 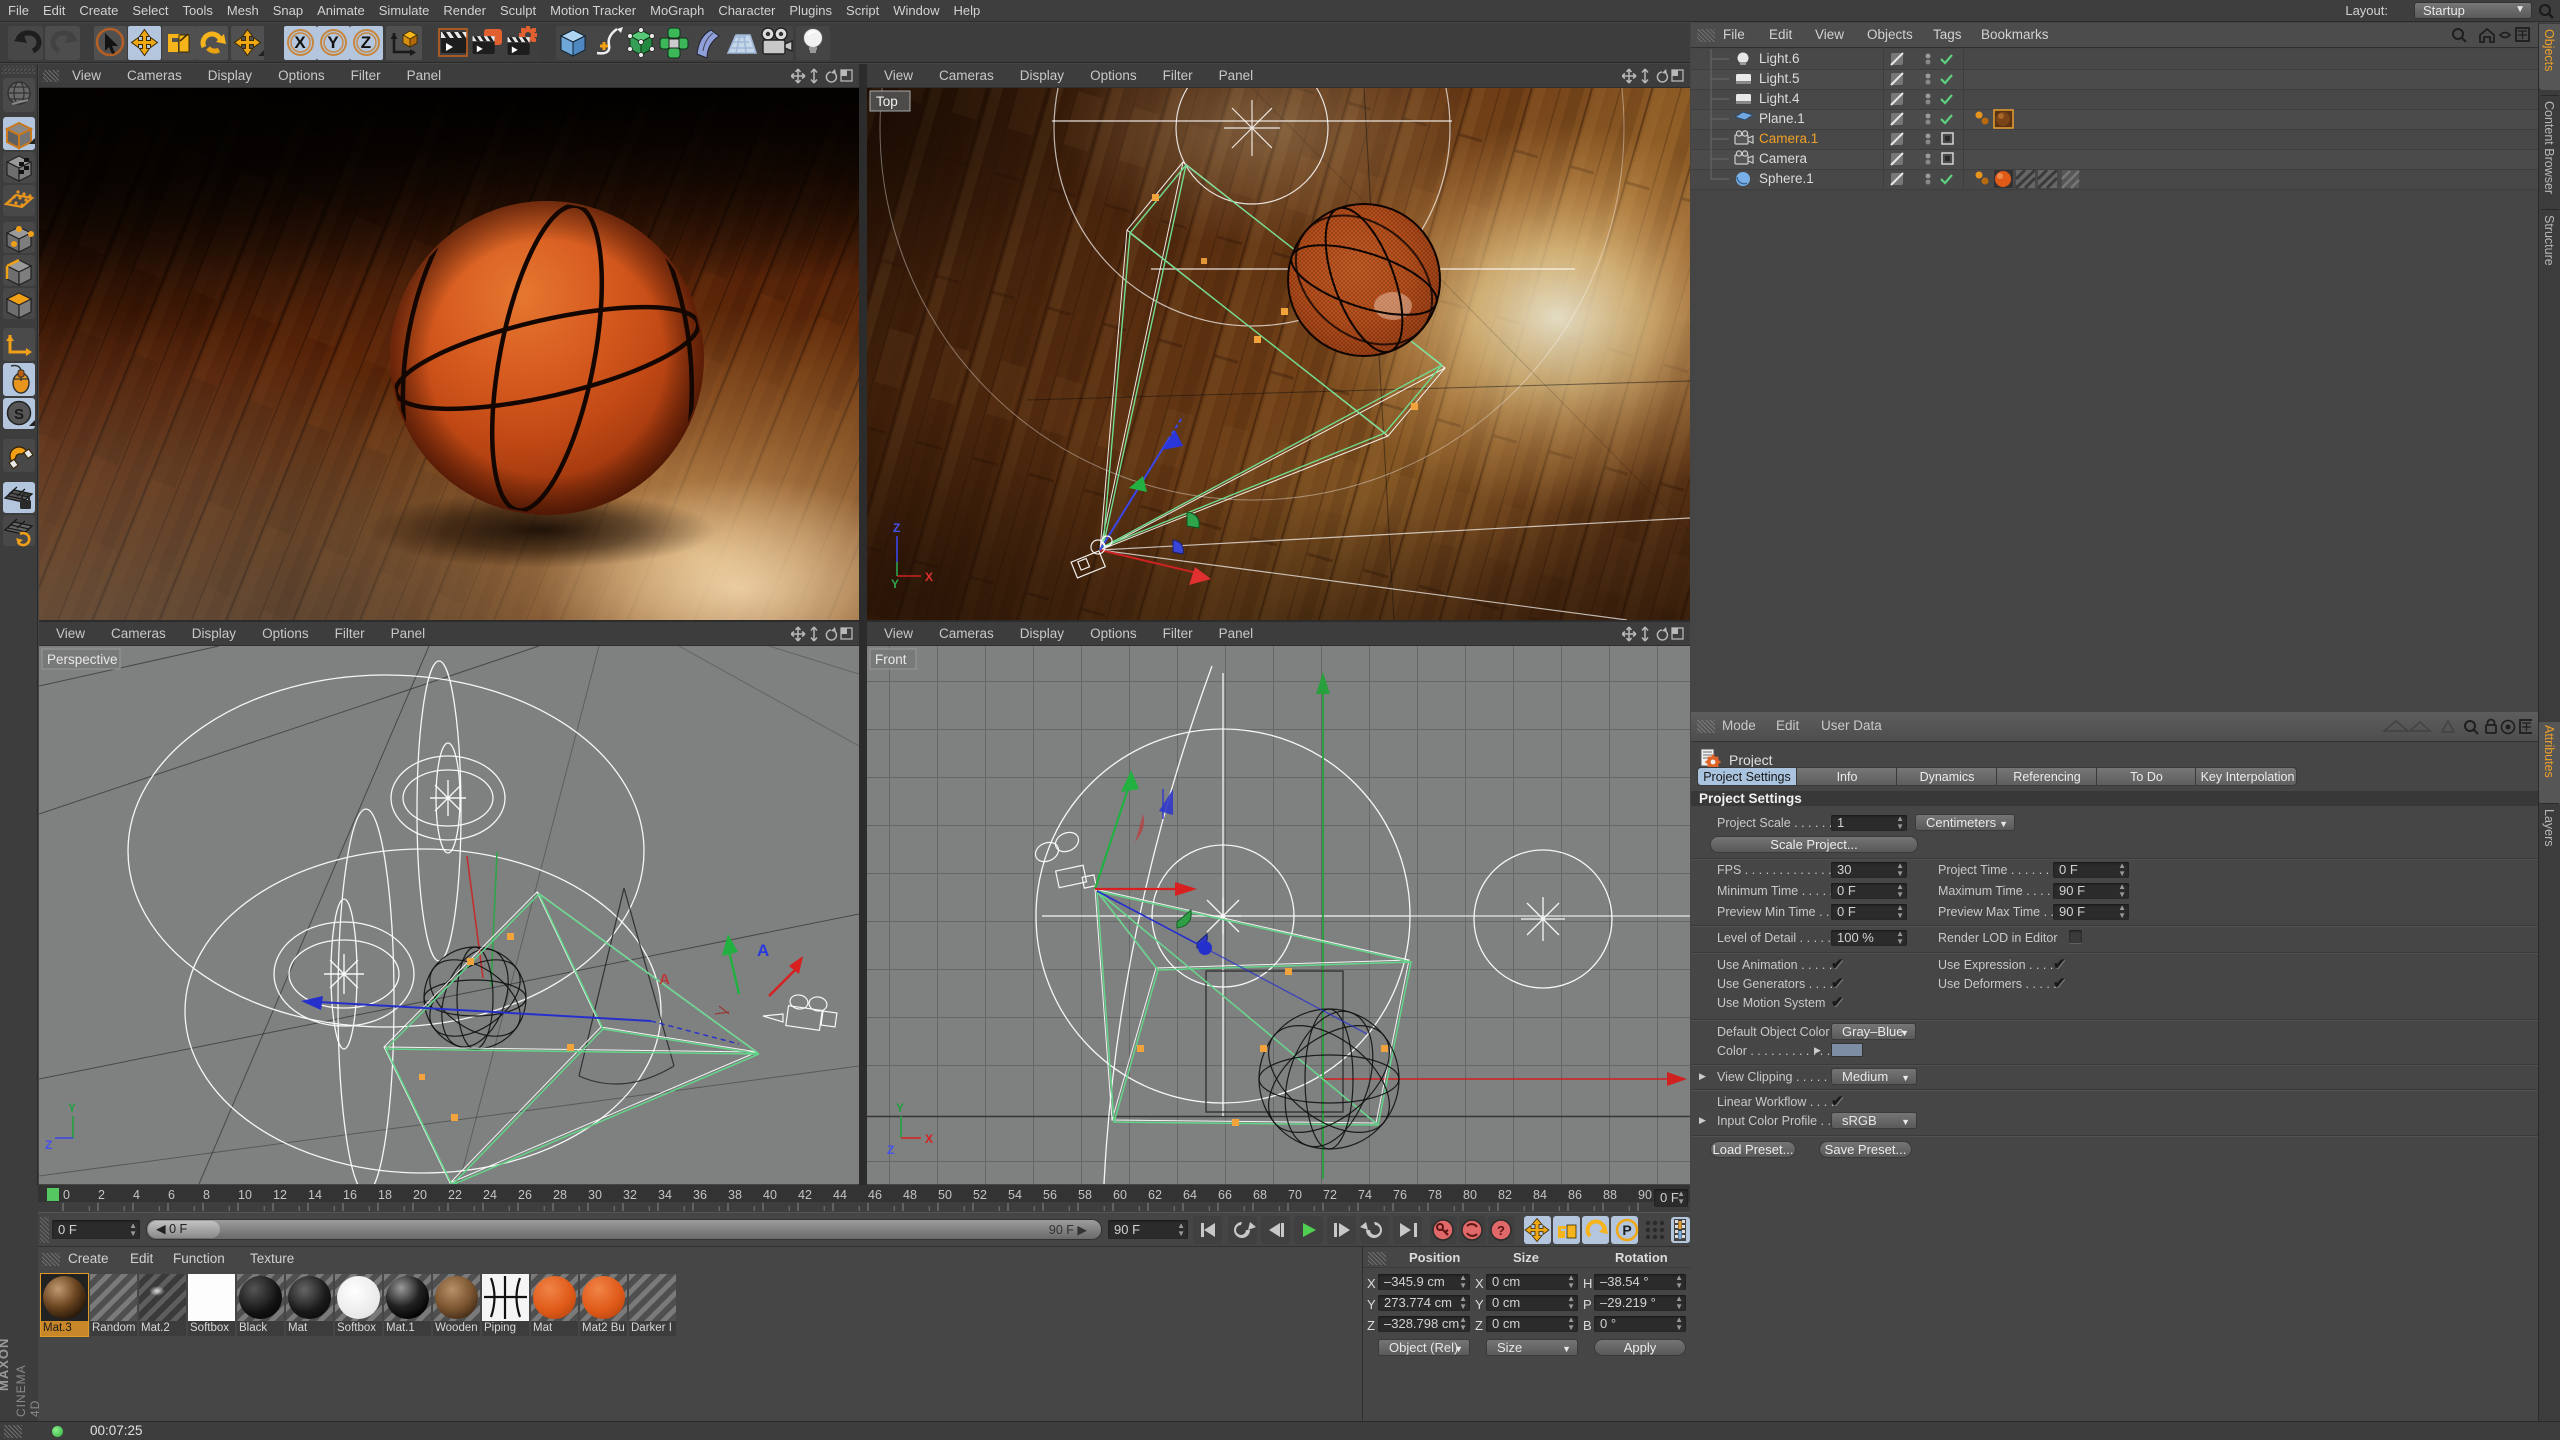 I want to click on svg-text: 16, so click(x=350, y=1195).